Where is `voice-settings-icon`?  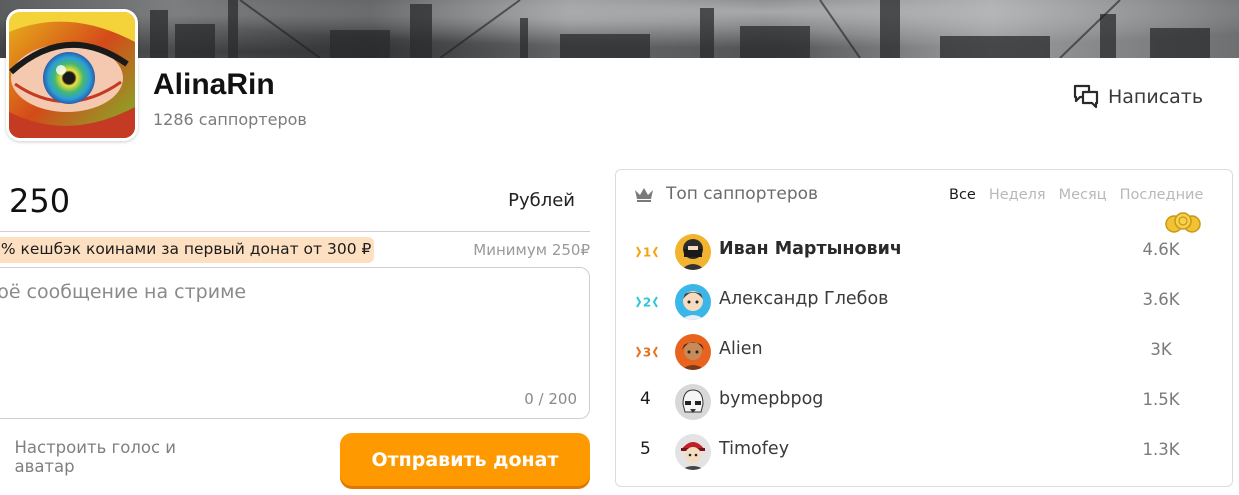 voice-settings-icon is located at coordinates (2, 457).